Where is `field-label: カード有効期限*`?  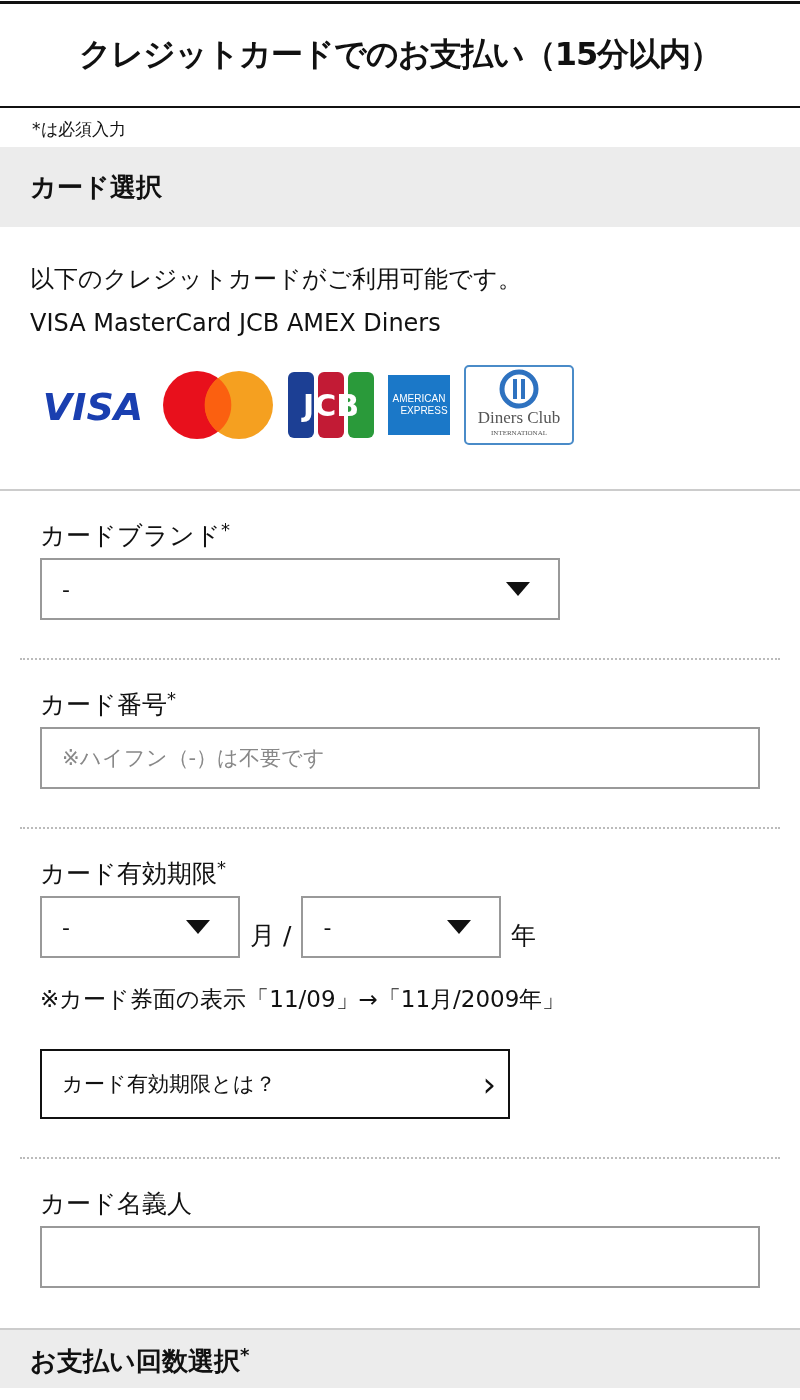
field-label: カード有効期限* is located at coordinates (133, 873).